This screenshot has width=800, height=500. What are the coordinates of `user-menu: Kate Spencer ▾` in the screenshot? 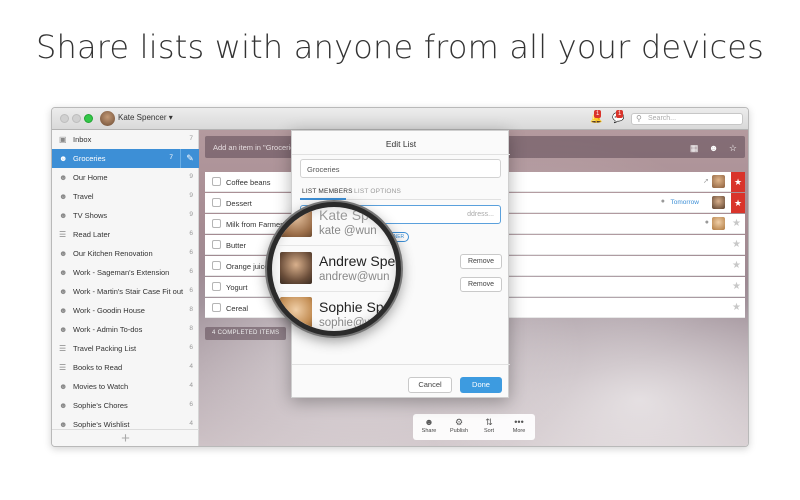 It's located at (145, 117).